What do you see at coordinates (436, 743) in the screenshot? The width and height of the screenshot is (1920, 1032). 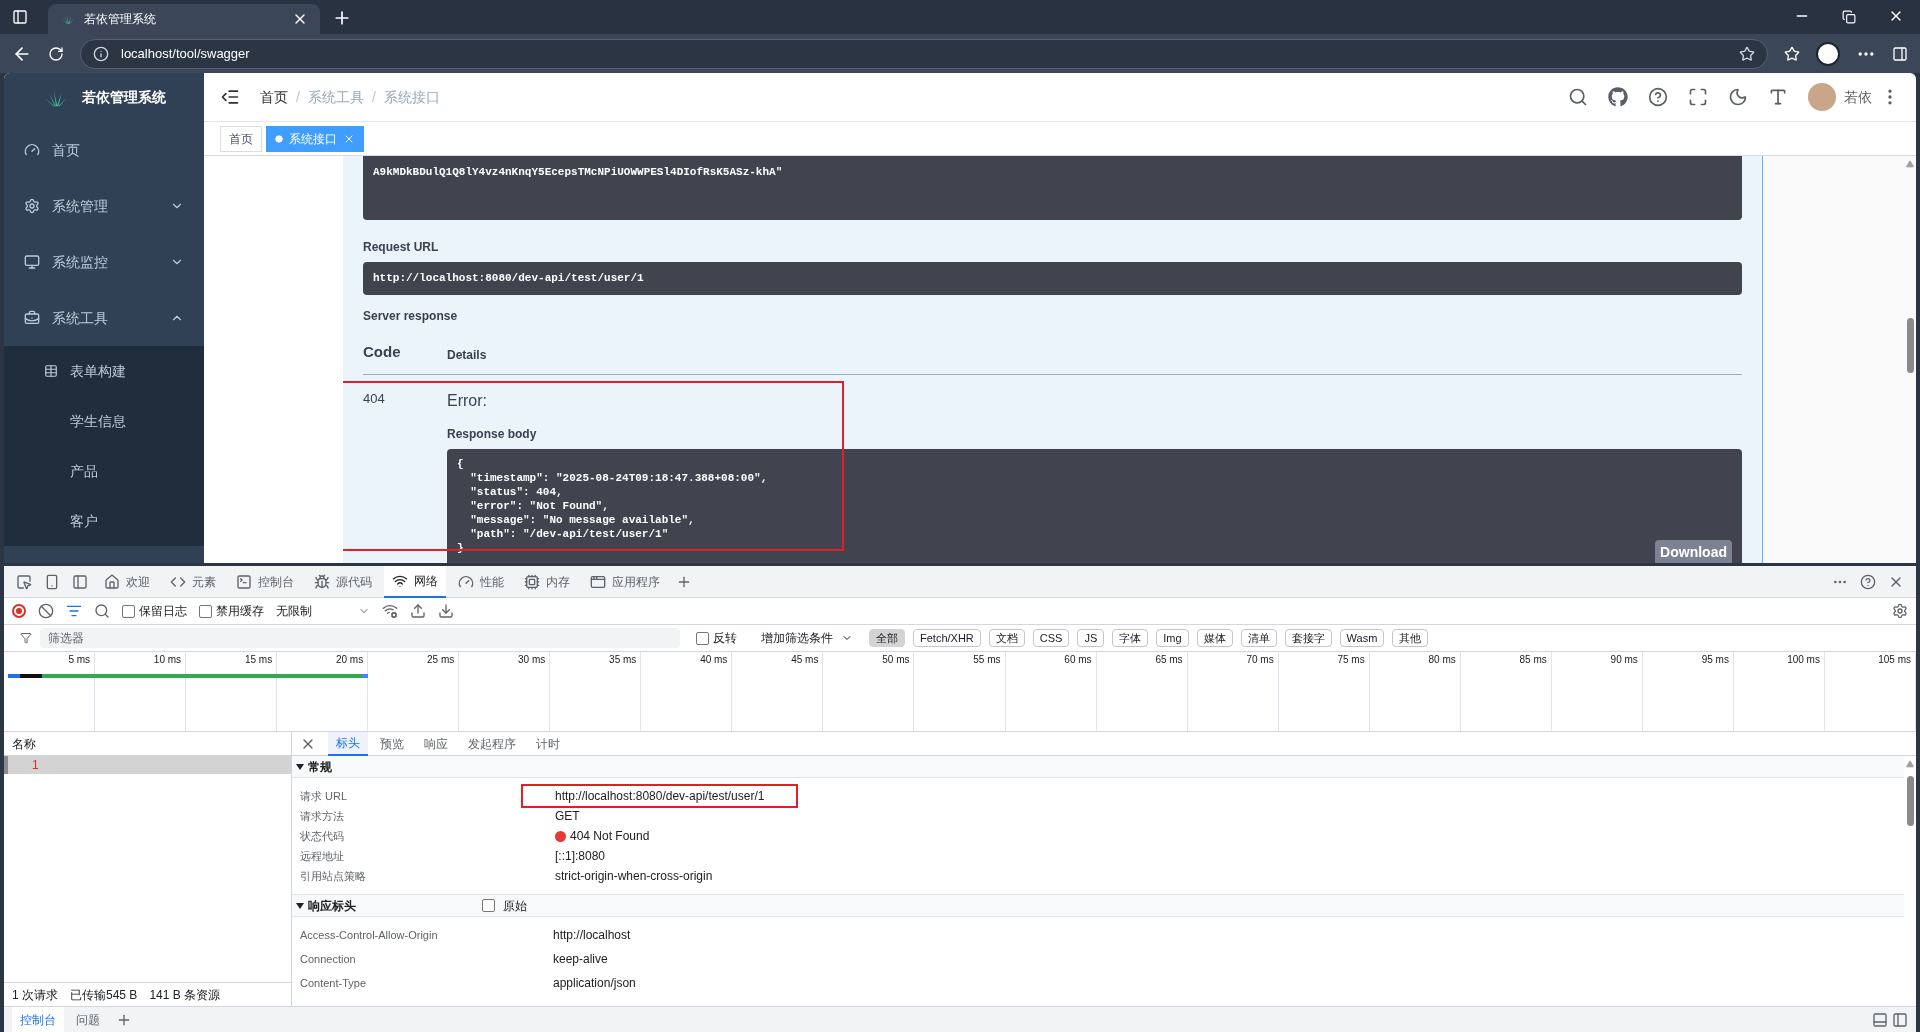 I see `detail-tab: 响应` at bounding box center [436, 743].